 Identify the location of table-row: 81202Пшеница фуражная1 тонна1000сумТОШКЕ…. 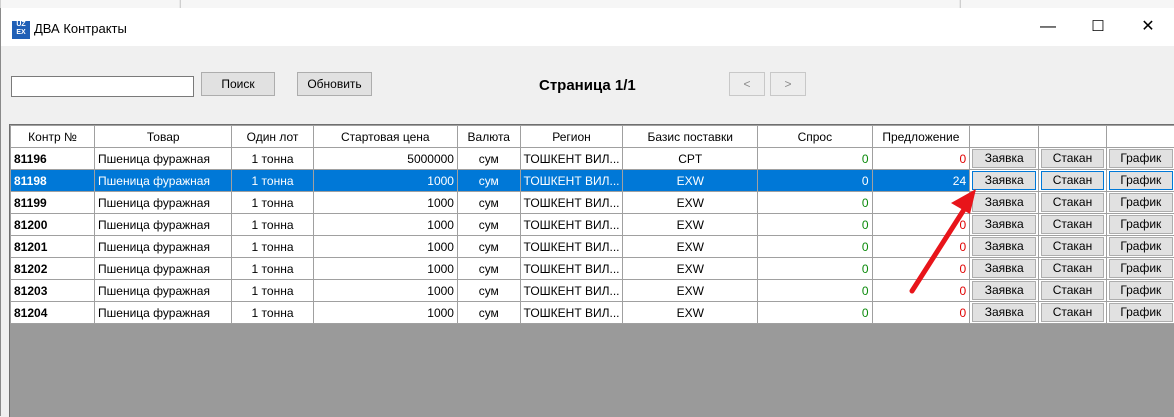
(592, 269).